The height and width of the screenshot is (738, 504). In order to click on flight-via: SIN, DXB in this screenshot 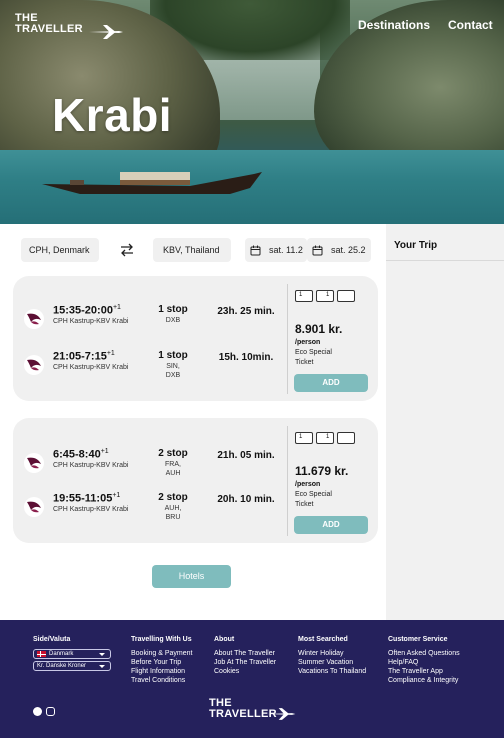, I will do `click(173, 371)`.